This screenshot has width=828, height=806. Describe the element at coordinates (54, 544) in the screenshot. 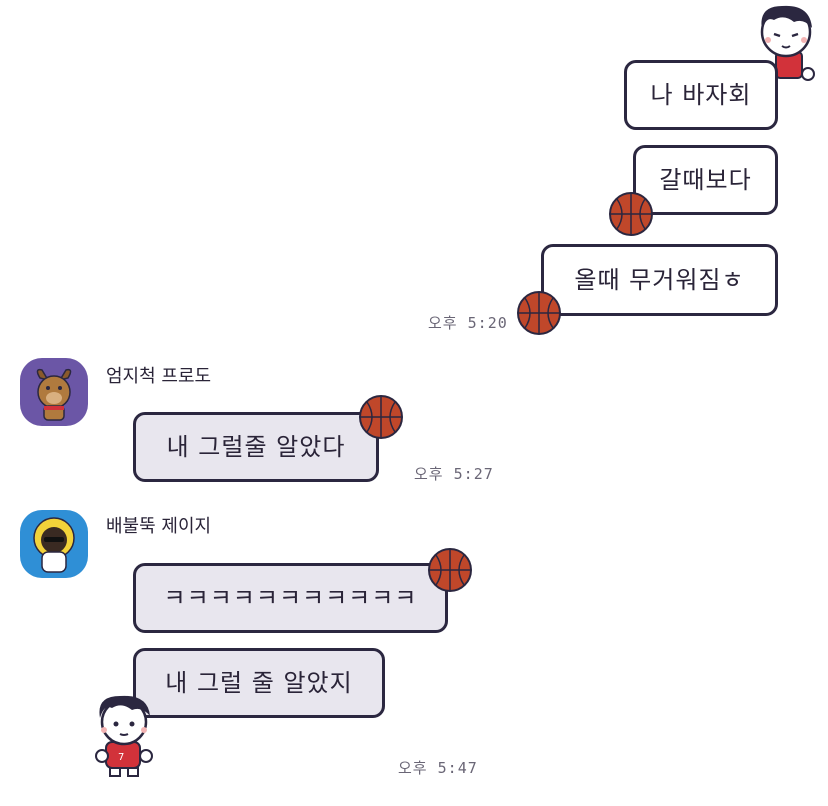

I see `jayg-avatar` at that location.